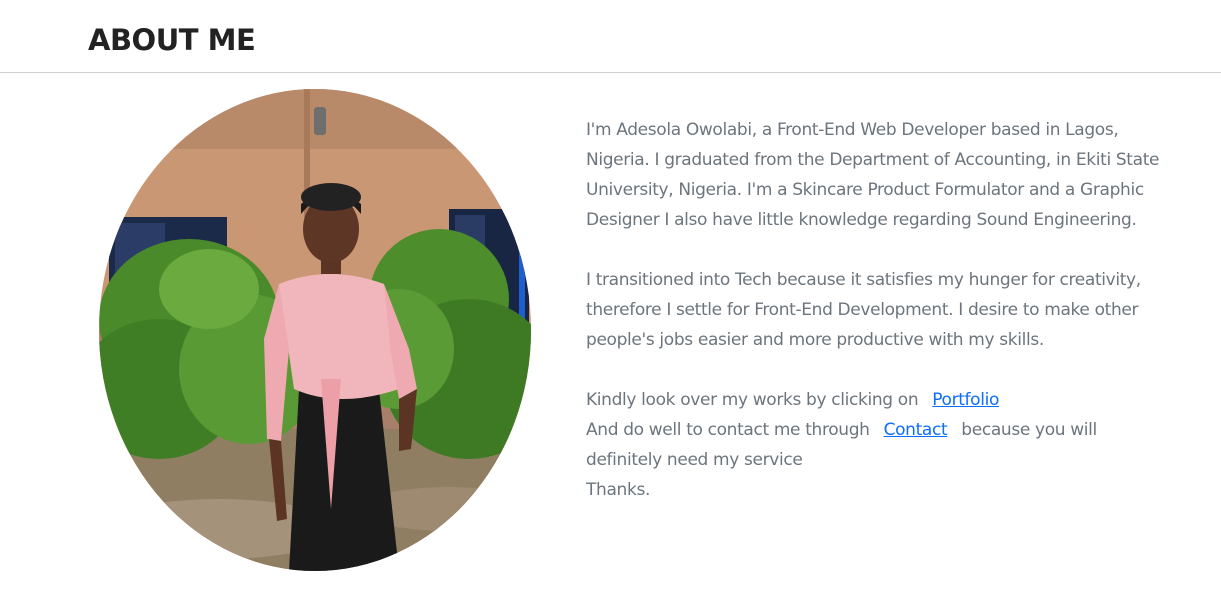  I want to click on portfolio-link: Portfolio, so click(965, 400).